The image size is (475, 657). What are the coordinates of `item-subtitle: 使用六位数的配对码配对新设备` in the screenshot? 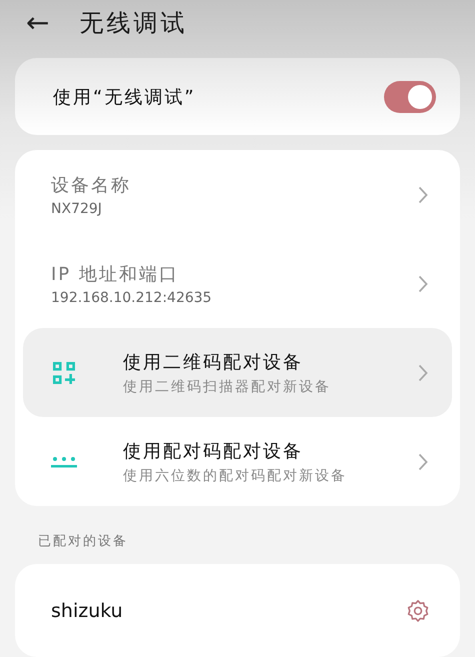 It's located at (235, 475).